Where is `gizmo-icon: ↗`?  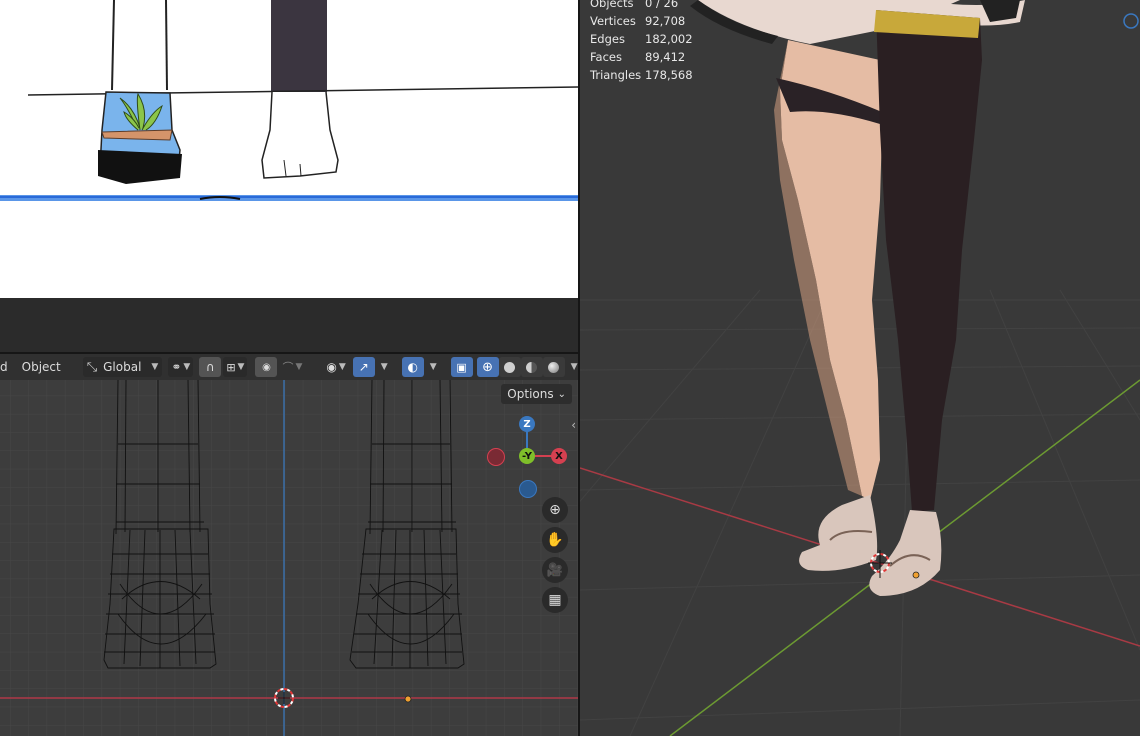 gizmo-icon: ↗ is located at coordinates (363, 367).